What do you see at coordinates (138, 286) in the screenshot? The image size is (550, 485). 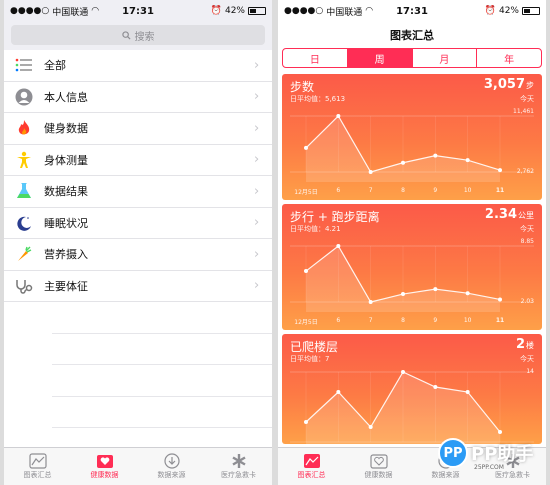 I see `list-item-vitals: 主要体征 ›` at bounding box center [138, 286].